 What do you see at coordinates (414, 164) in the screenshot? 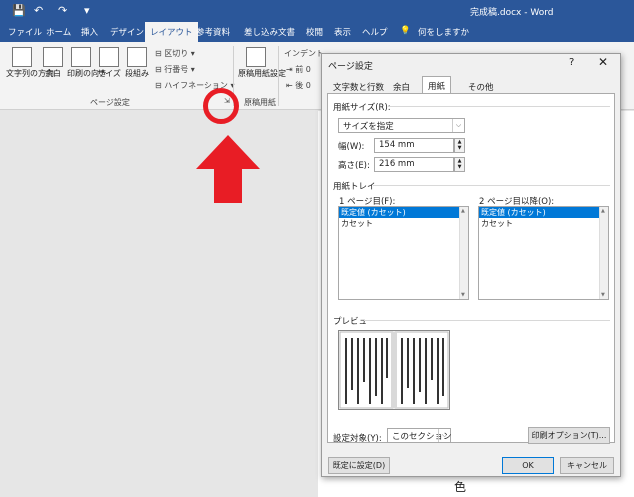
I see `height-input: 216 mm` at bounding box center [414, 164].